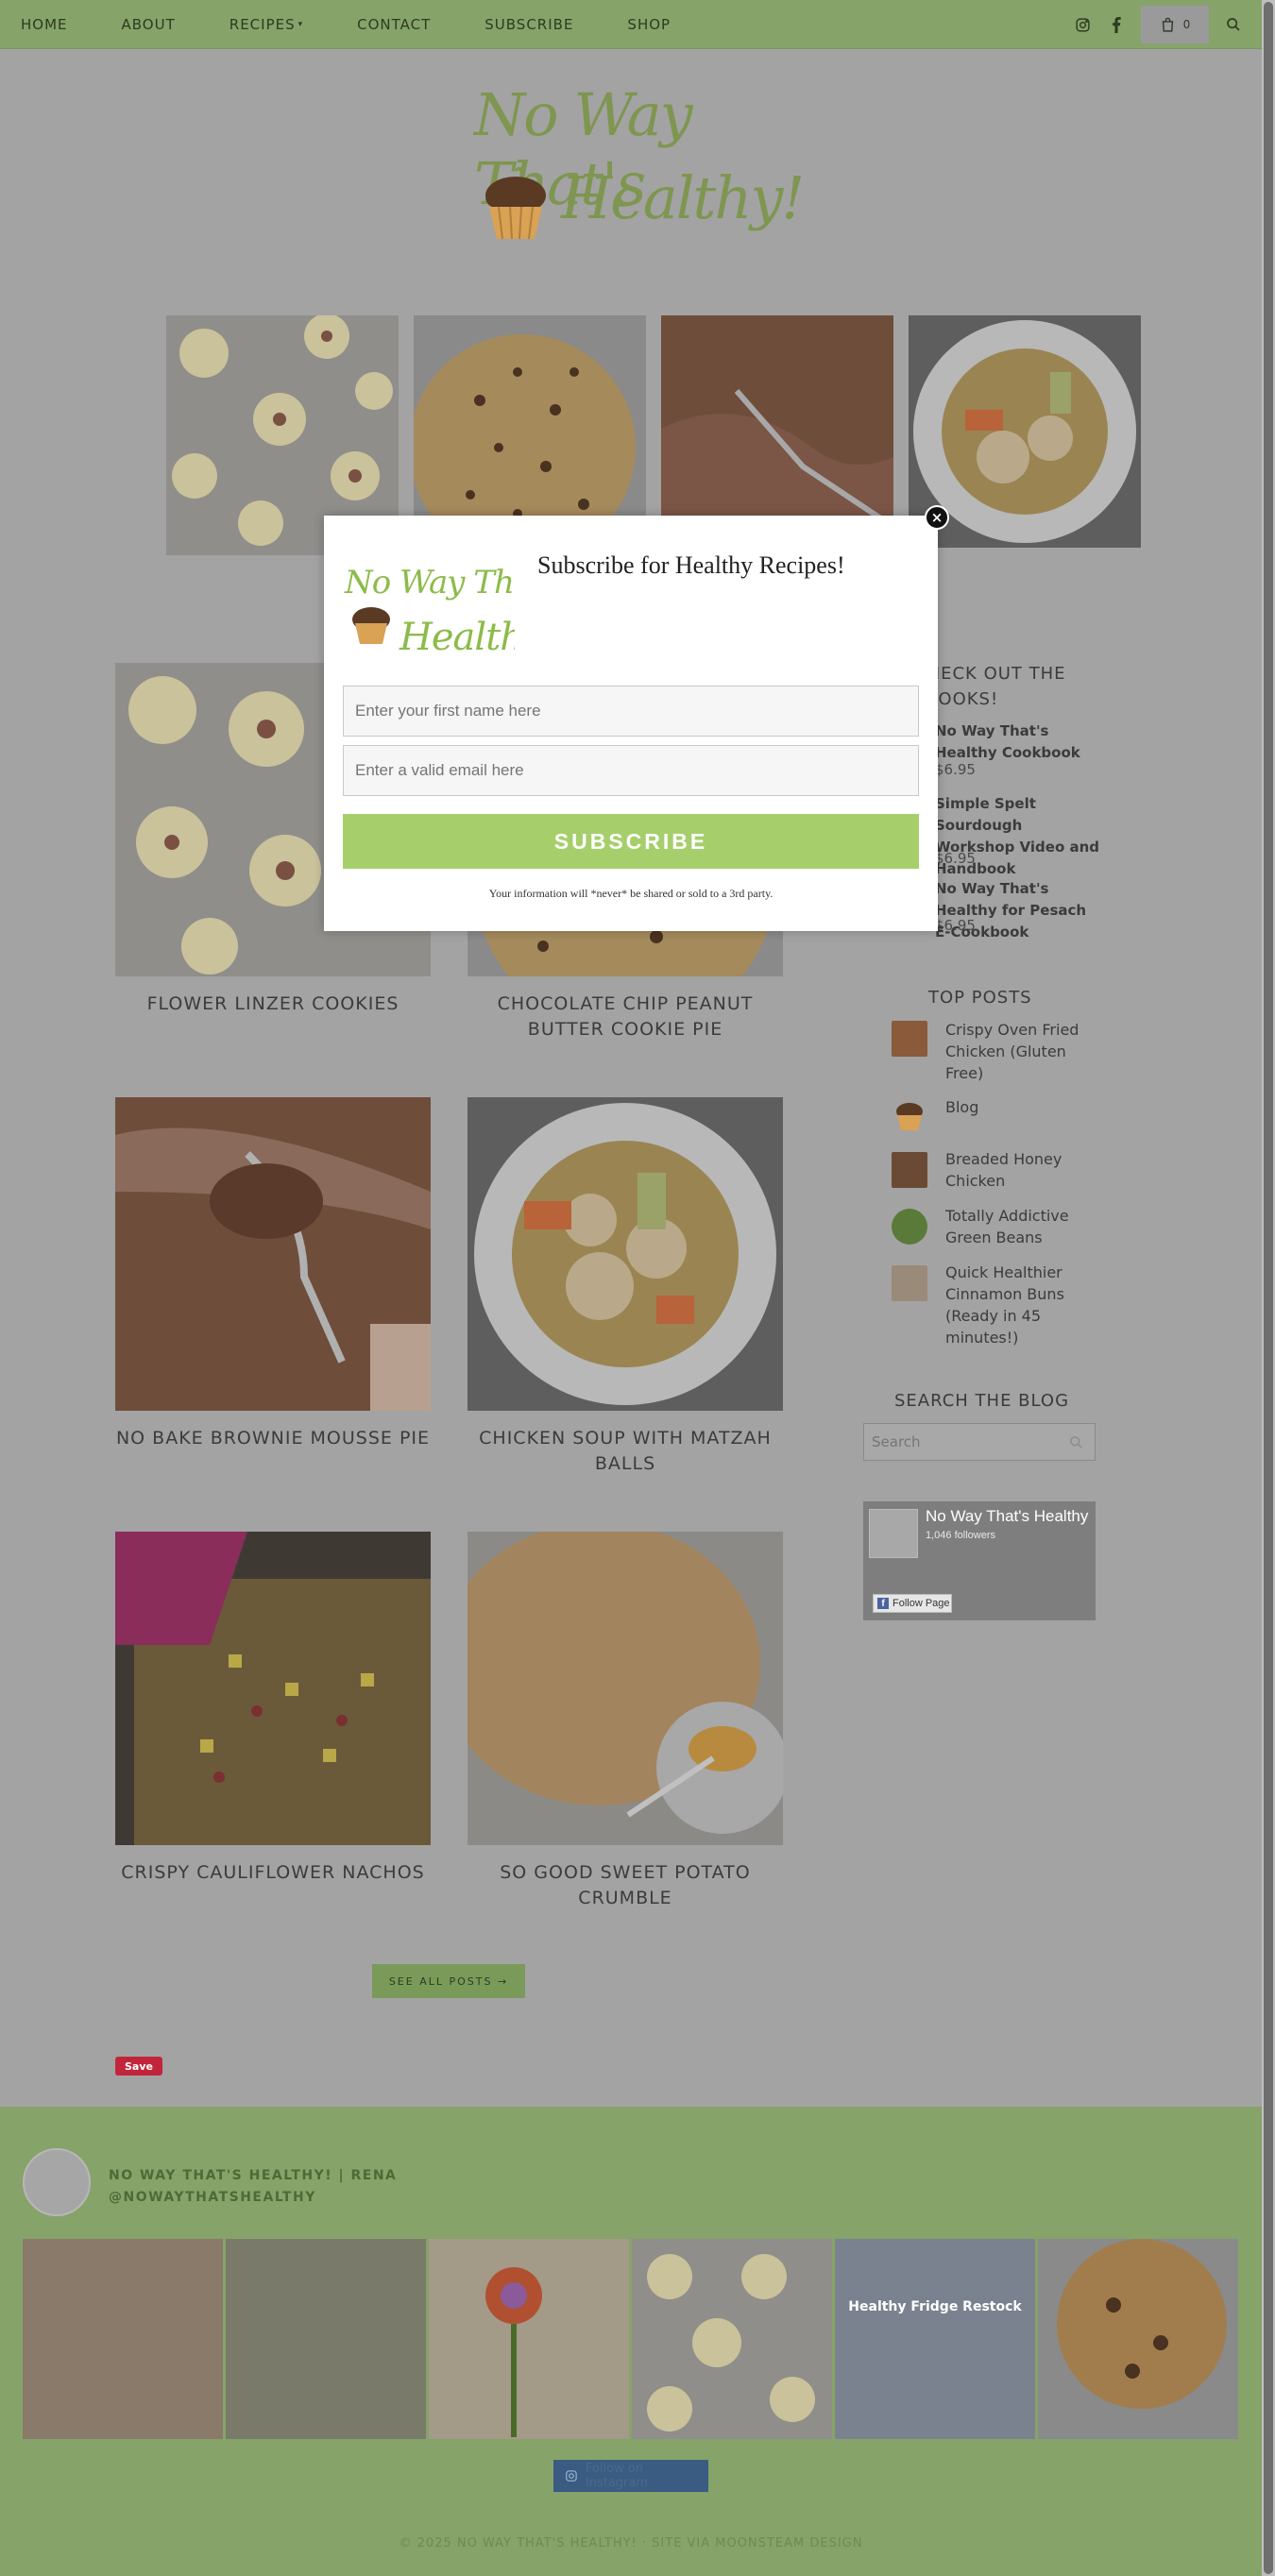  I want to click on instagram-follow-label: Follow on Instagram, so click(617, 2476).